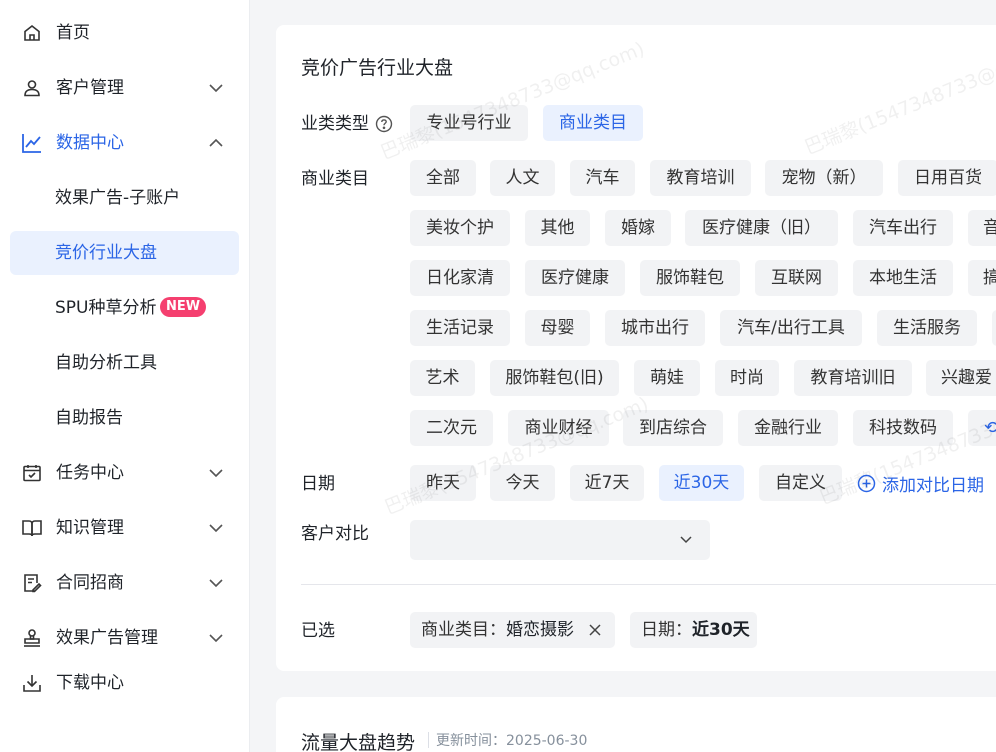  Describe the element at coordinates (125, 528) in the screenshot. I see `nav-item-knowledge: 知识管理` at that location.